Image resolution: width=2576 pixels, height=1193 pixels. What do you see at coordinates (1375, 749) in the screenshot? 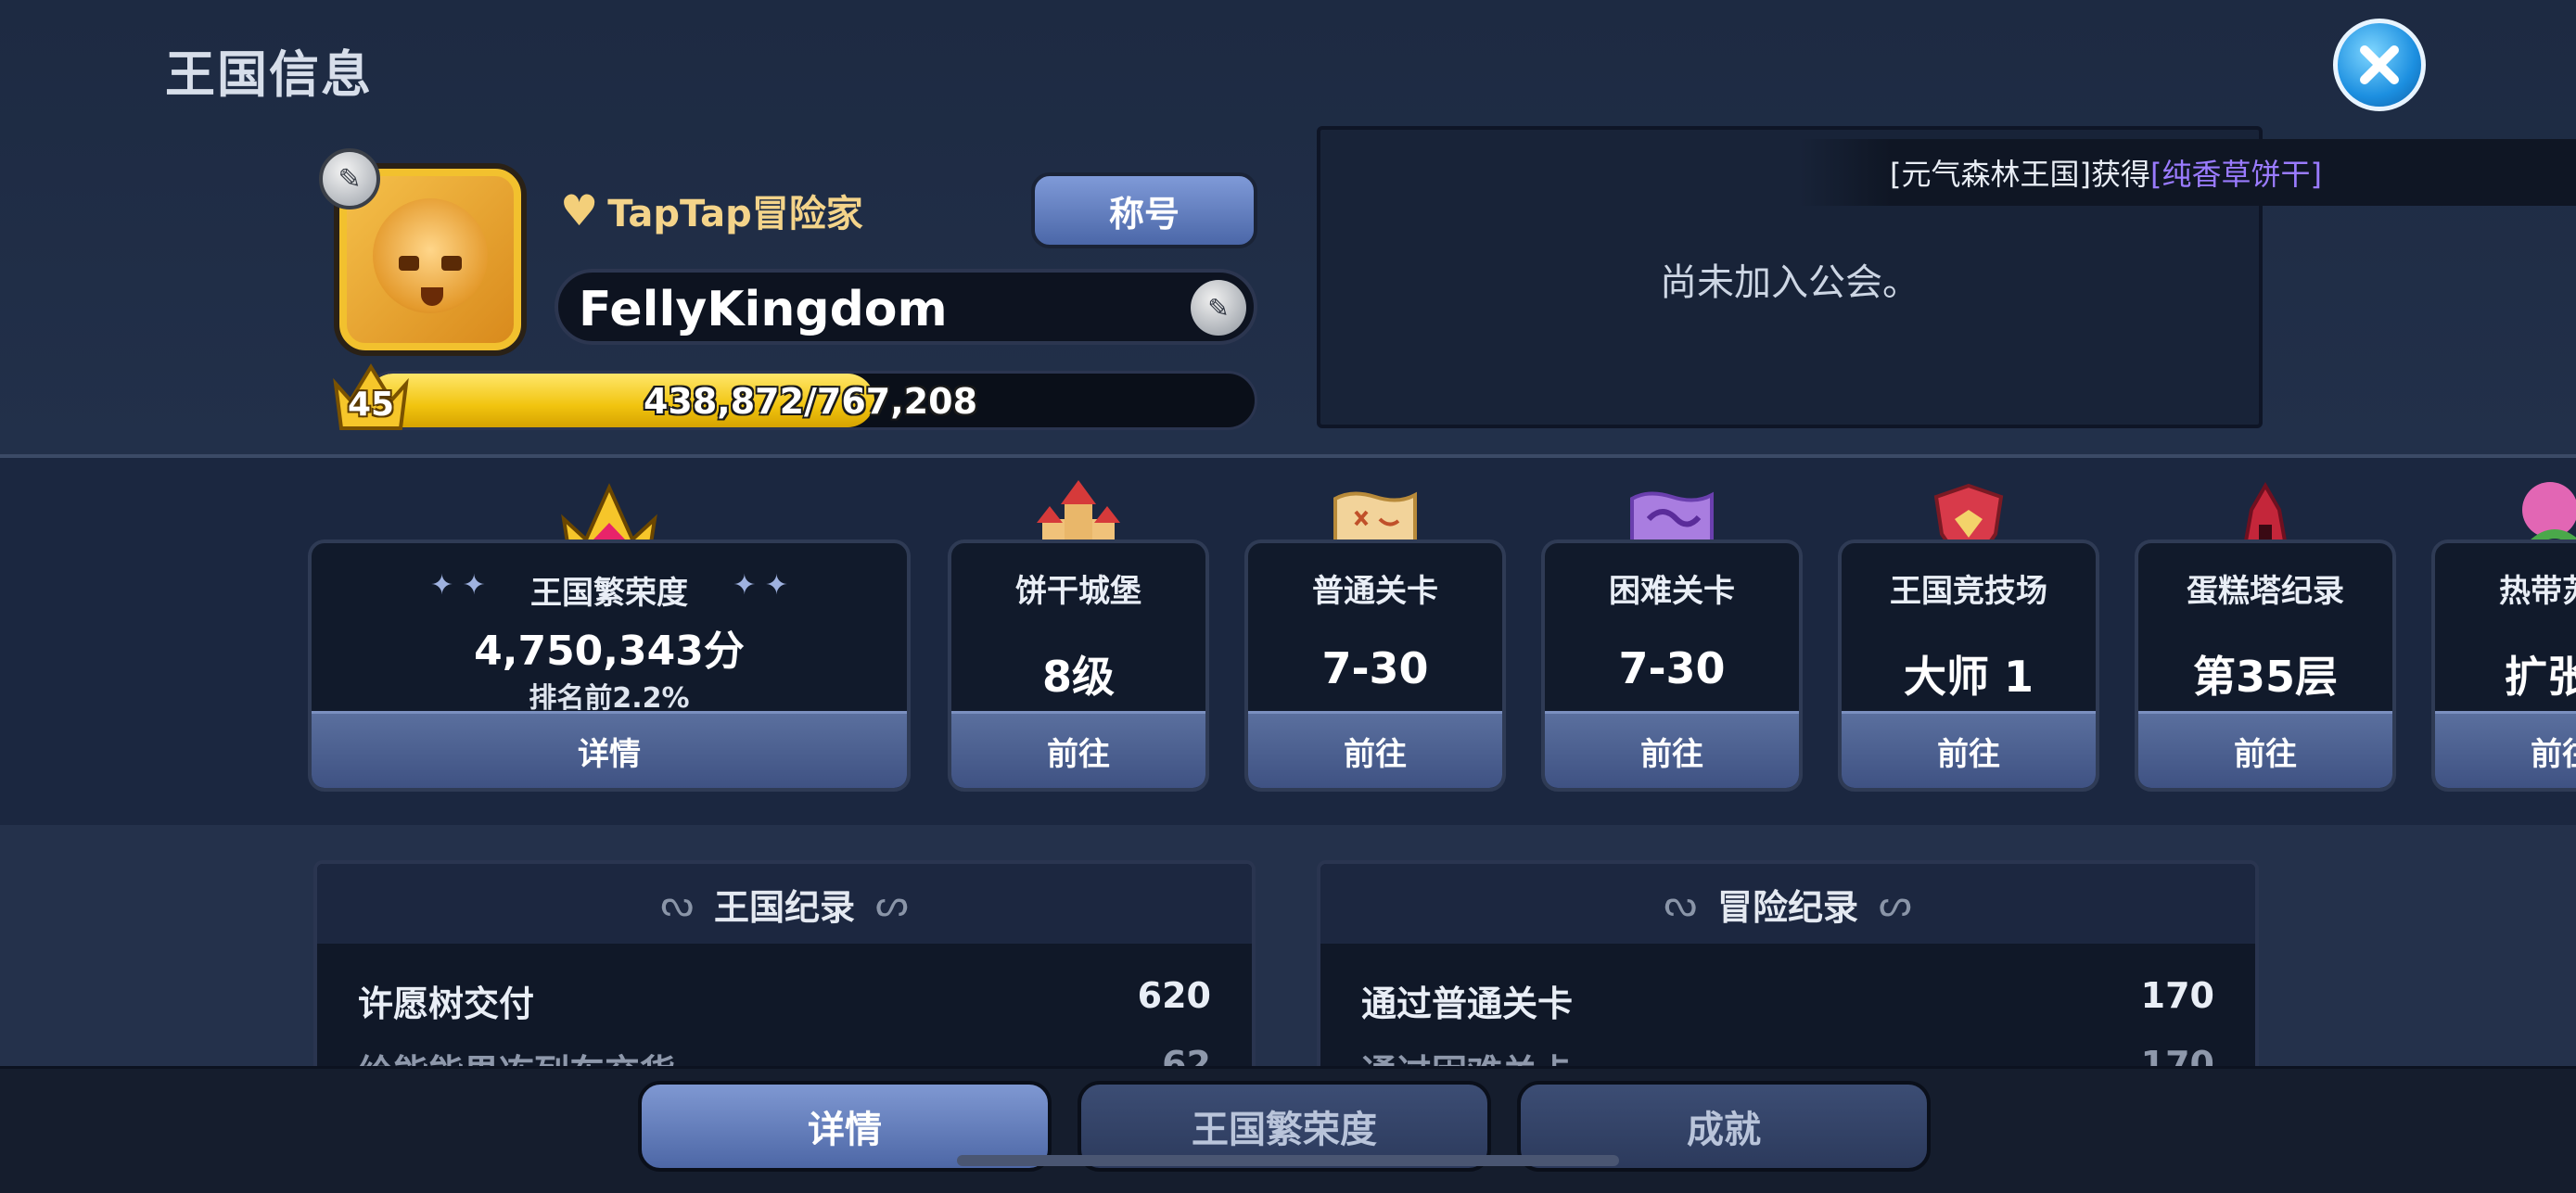
I see `normal-stage-go-button: 前往` at bounding box center [1375, 749].